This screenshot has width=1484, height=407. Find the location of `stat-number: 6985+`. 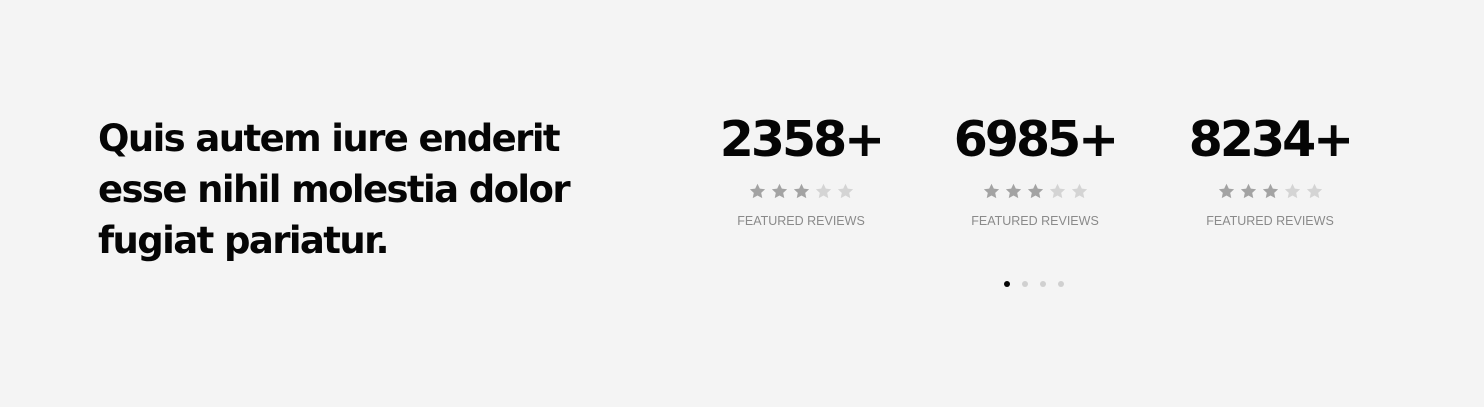

stat-number: 6985+ is located at coordinates (1036, 139).